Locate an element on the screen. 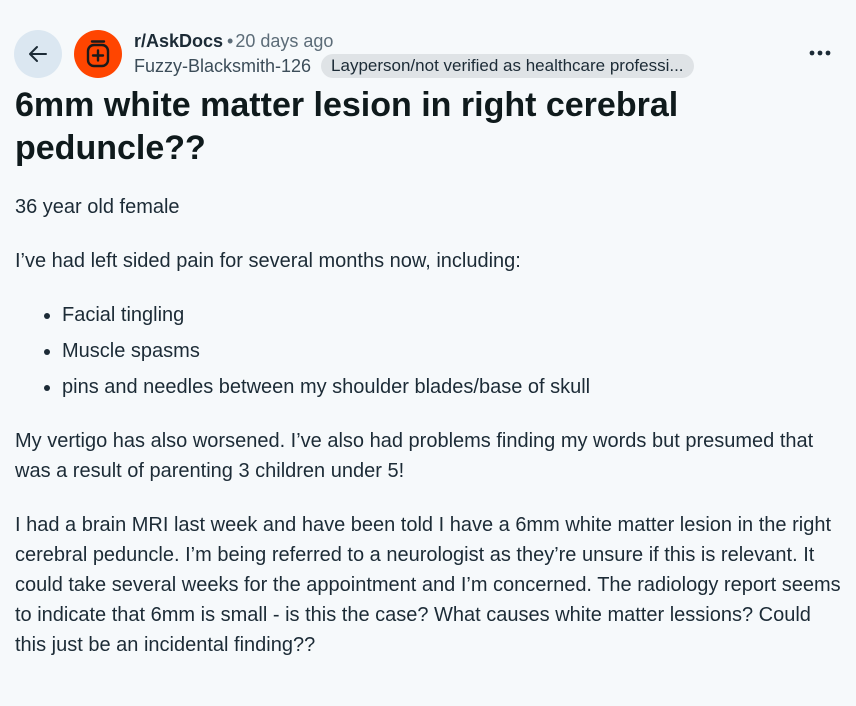 The image size is (856, 706). subreddit-avatar is located at coordinates (98, 54).